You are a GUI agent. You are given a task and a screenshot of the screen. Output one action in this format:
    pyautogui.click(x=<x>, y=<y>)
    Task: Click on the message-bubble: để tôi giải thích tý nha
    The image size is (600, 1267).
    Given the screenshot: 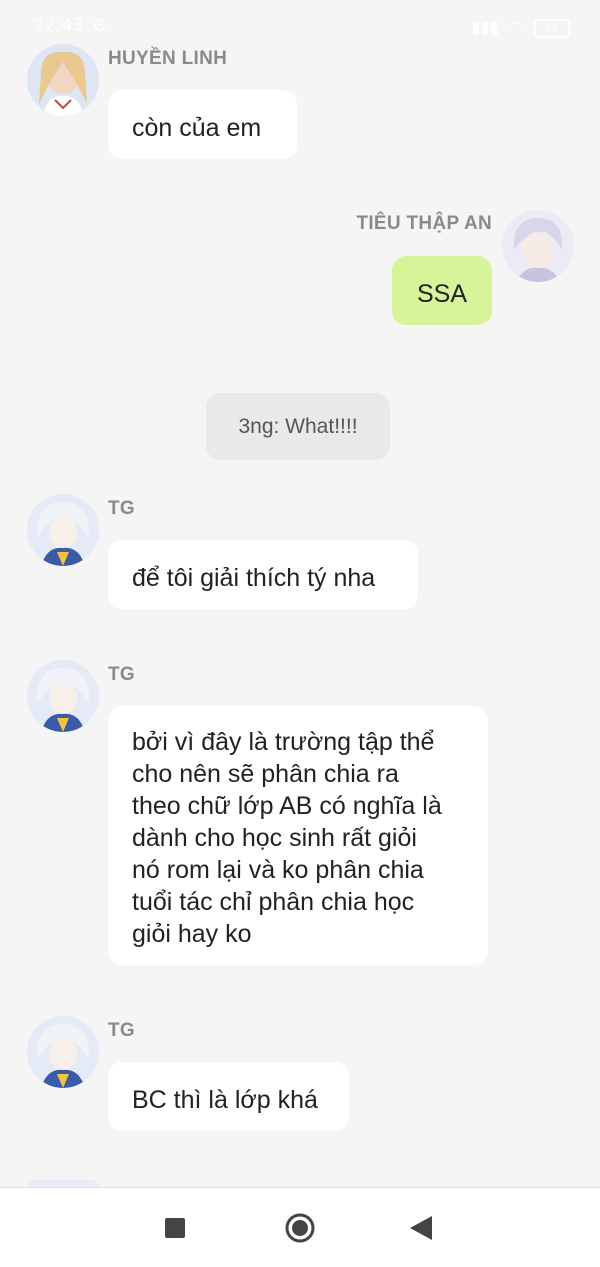 What is the action you would take?
    pyautogui.click(x=263, y=574)
    